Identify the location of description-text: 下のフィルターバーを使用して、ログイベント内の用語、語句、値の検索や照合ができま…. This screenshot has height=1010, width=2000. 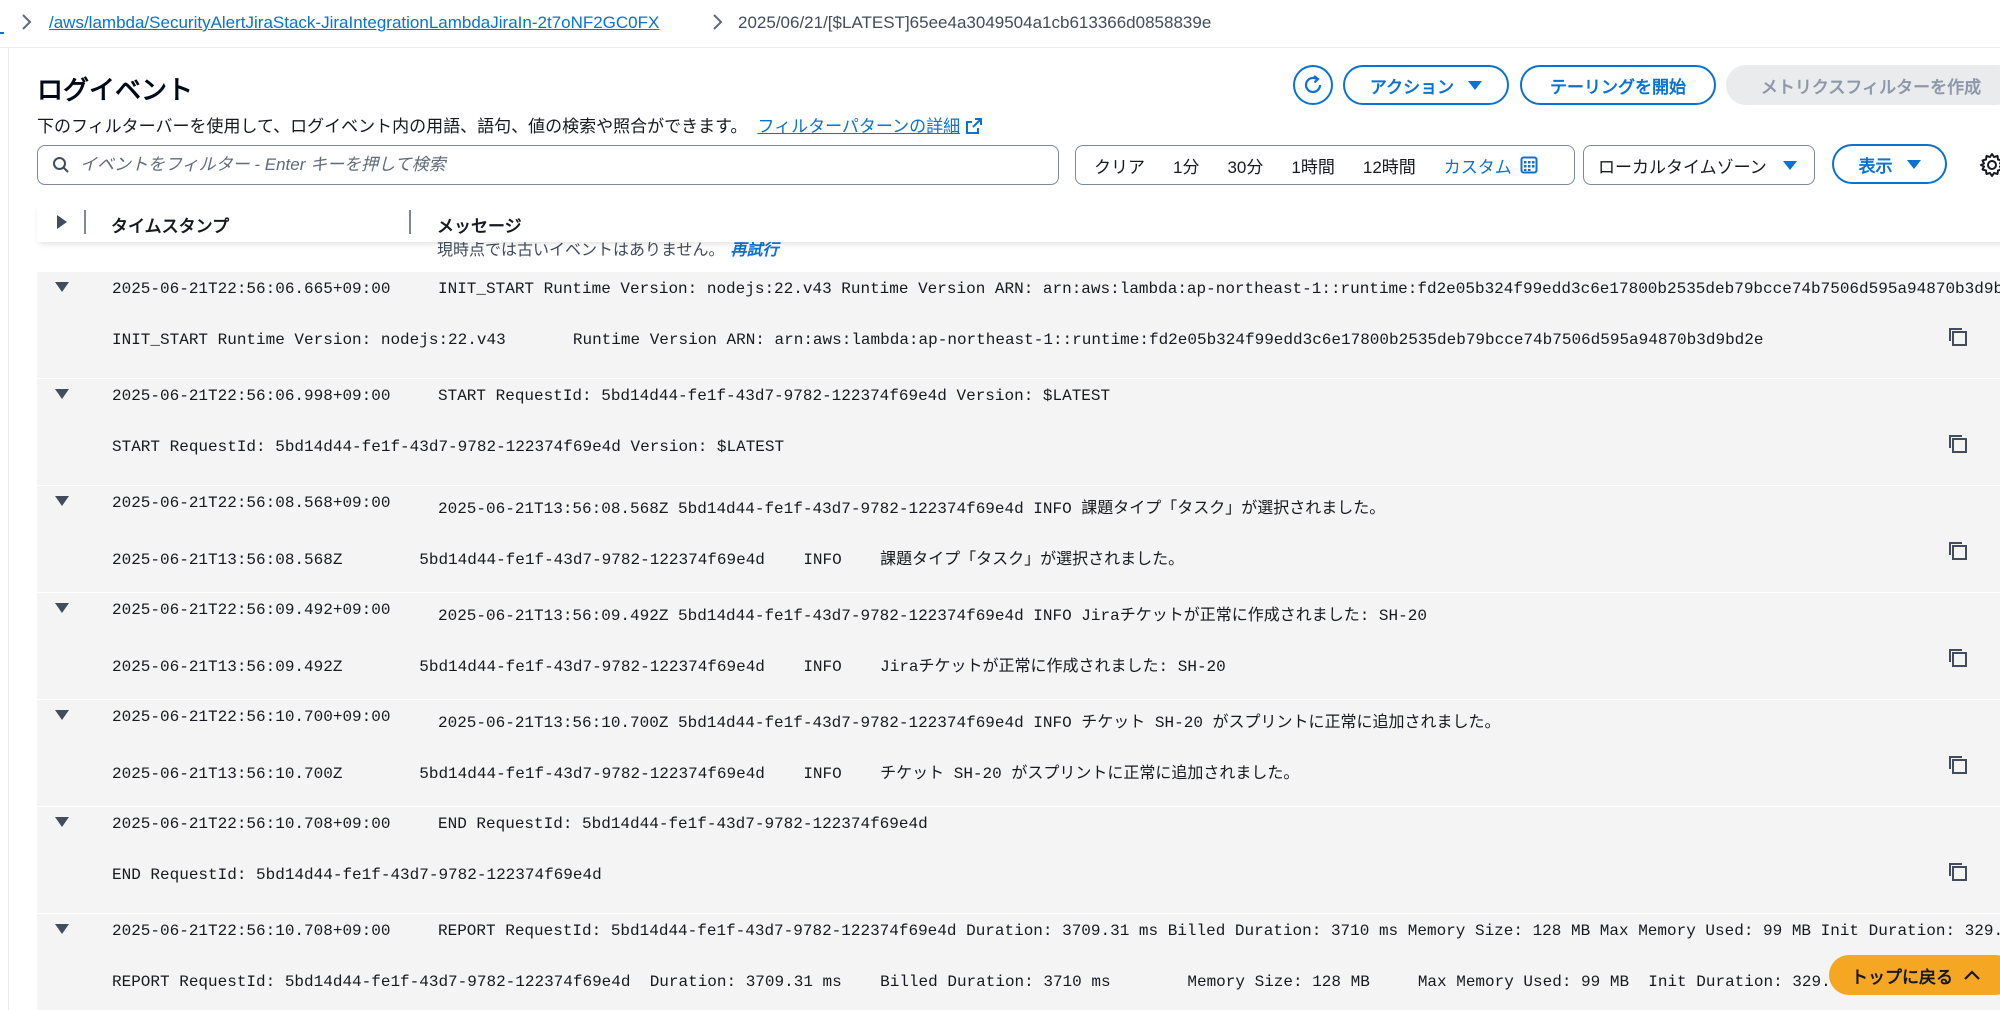
(392, 126).